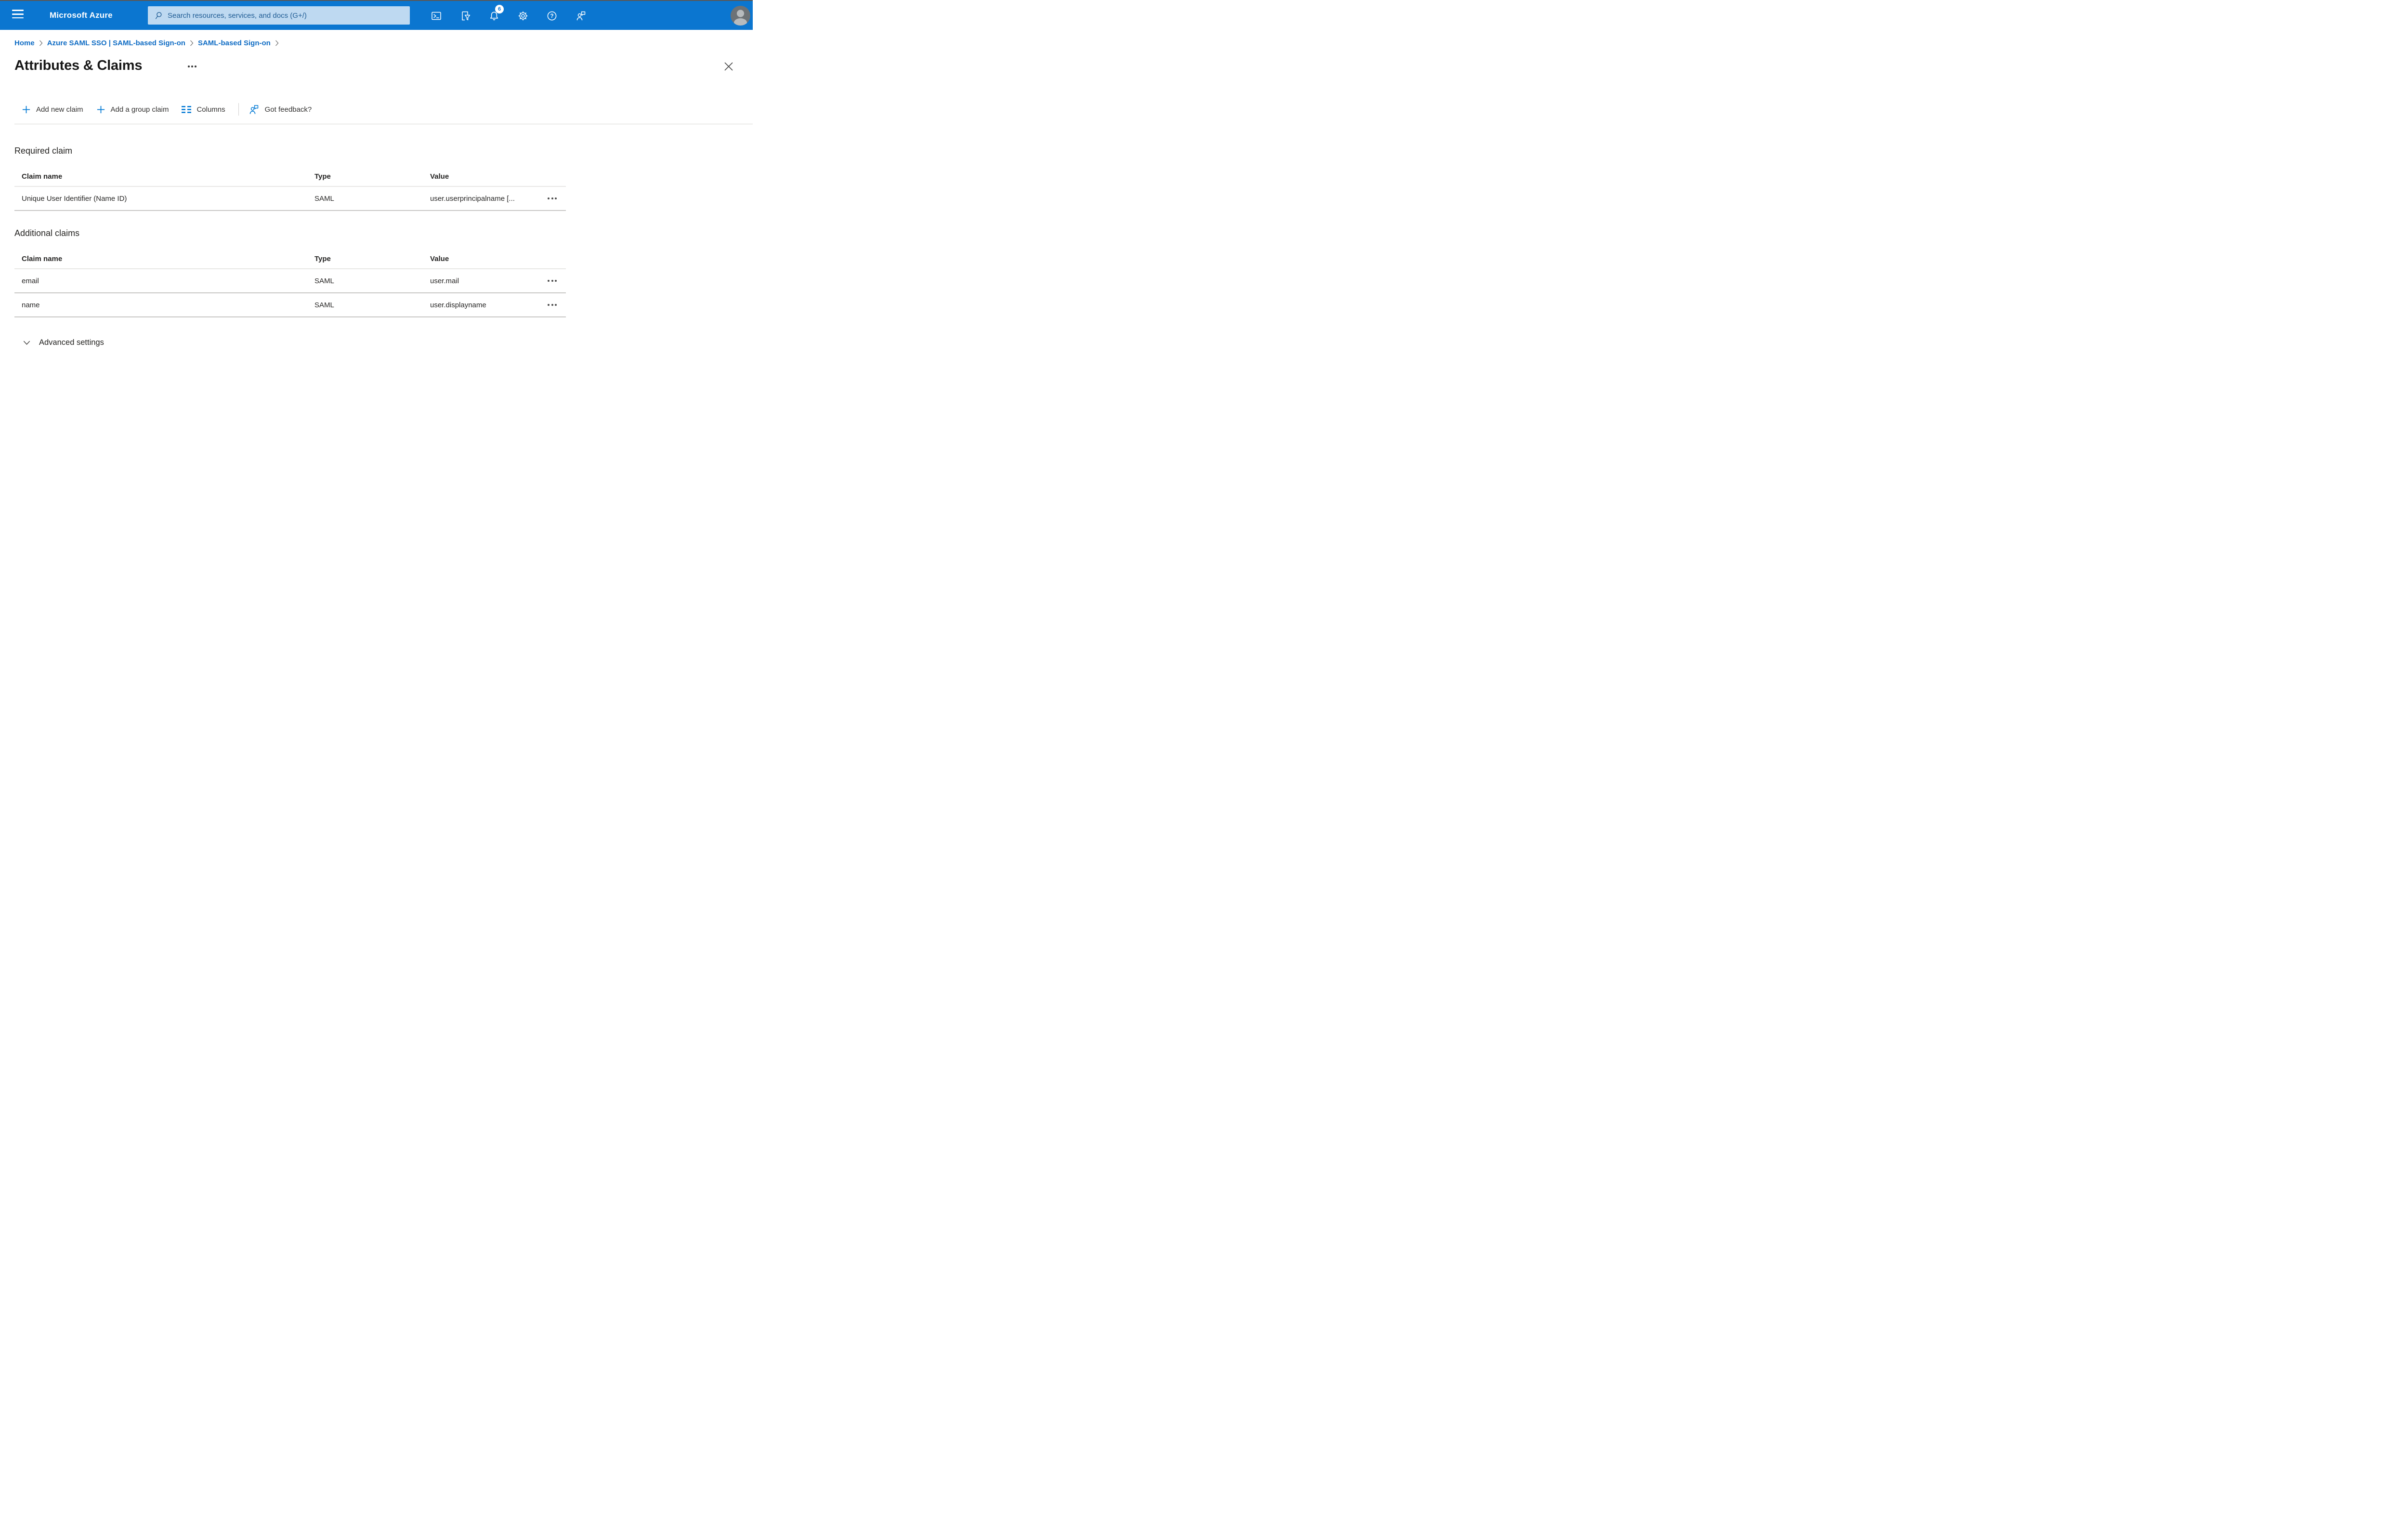 This screenshot has width=2408, height=1523. I want to click on toolbar-divider, so click(238, 109).